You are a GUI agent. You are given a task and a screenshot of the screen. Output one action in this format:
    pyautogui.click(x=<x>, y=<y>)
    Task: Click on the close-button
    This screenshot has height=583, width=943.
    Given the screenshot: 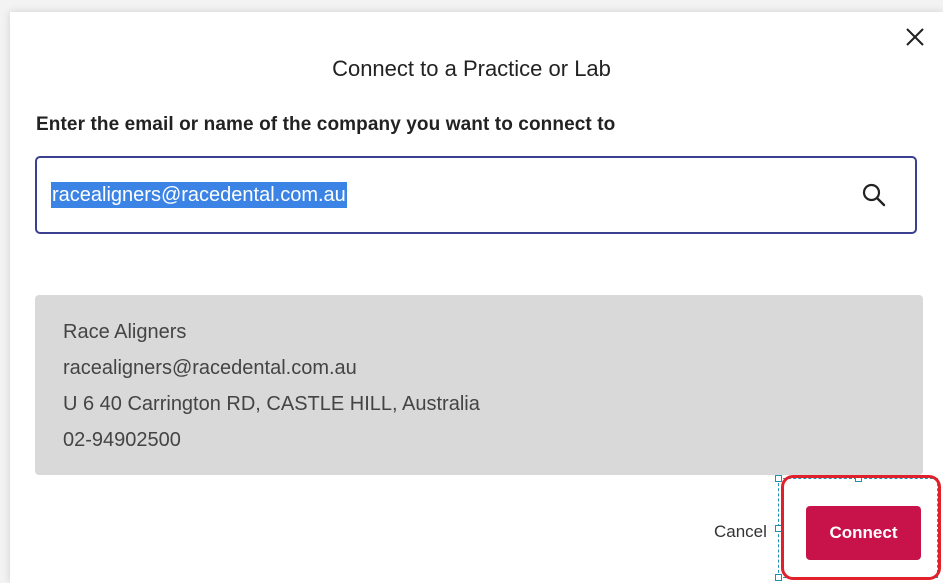 What is the action you would take?
    pyautogui.click(x=915, y=37)
    